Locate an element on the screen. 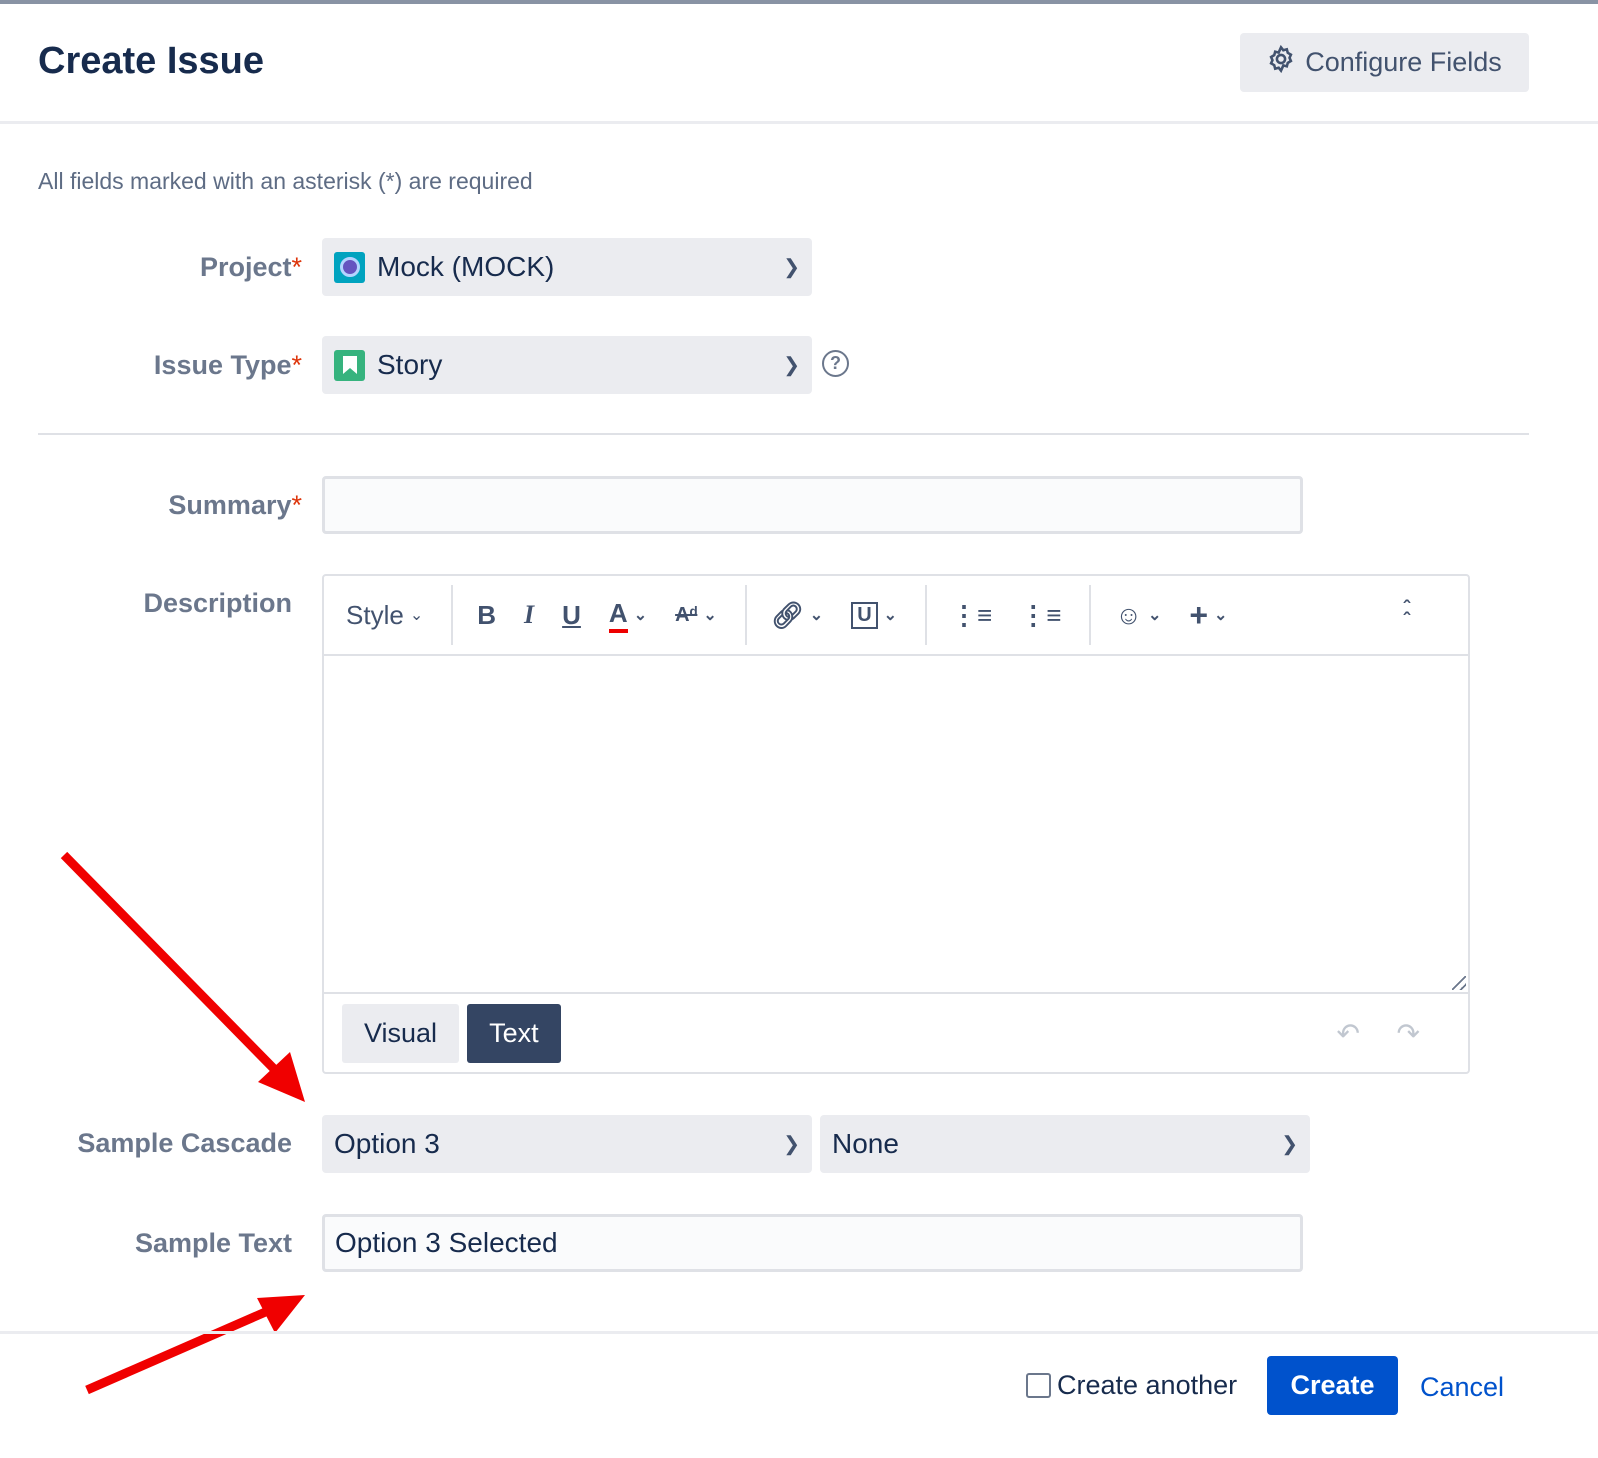 Image resolution: width=1598 pixels, height=1458 pixels. cancel-link: Cancel is located at coordinates (1462, 1387).